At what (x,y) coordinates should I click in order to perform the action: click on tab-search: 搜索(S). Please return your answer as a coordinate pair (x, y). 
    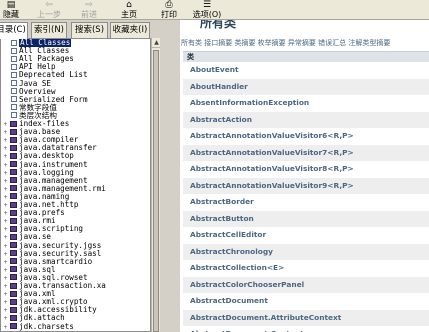
    Looking at the image, I should click on (89, 30).